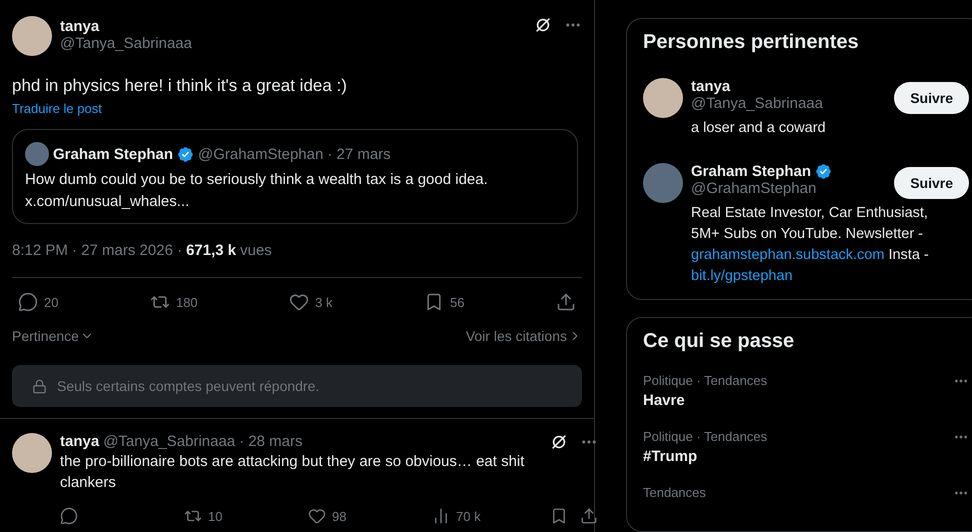 The image size is (972, 532). Describe the element at coordinates (759, 128) in the screenshot. I see `person-bio: a loser and a coward` at that location.